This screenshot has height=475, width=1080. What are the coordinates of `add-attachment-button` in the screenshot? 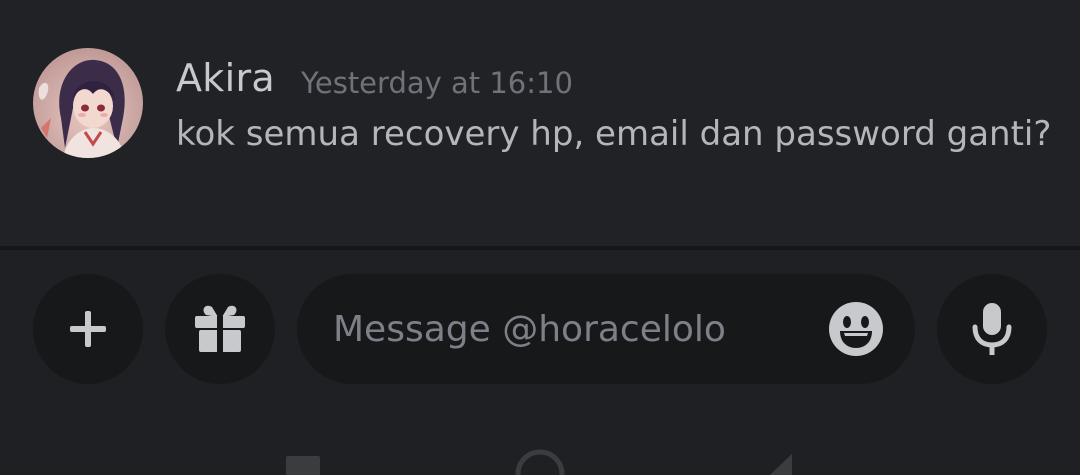 It's located at (88, 329).